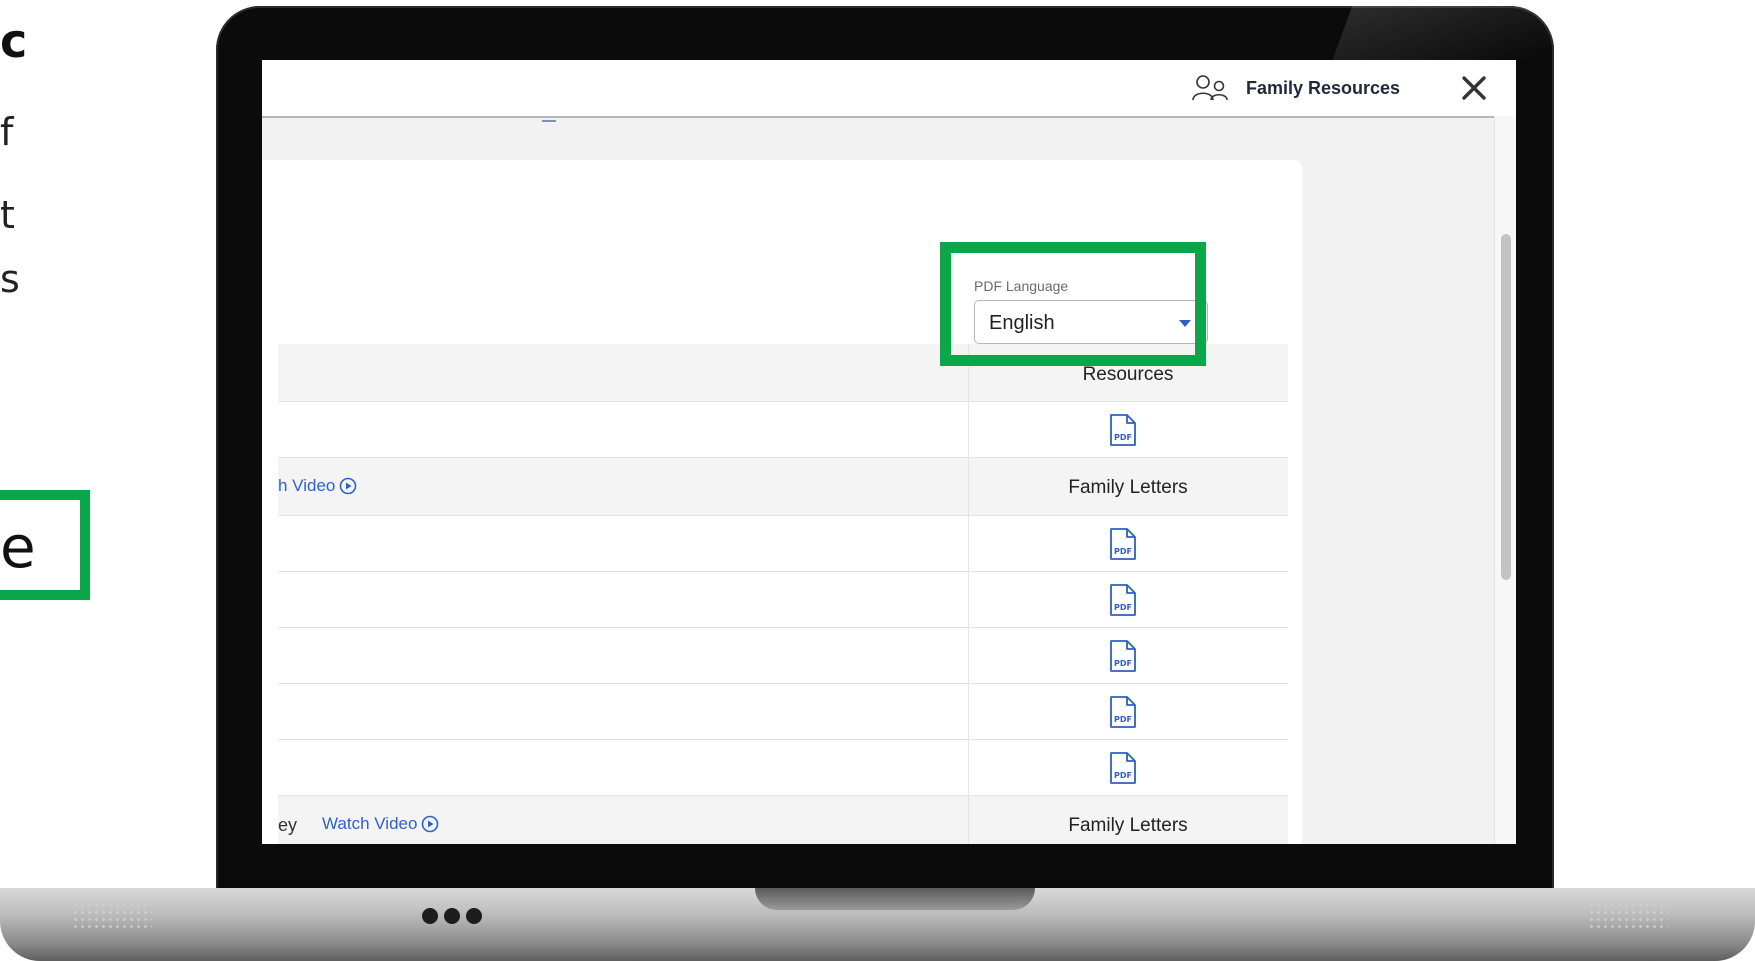 The height and width of the screenshot is (961, 1755). I want to click on lesson-title-fragment: ey, so click(288, 825).